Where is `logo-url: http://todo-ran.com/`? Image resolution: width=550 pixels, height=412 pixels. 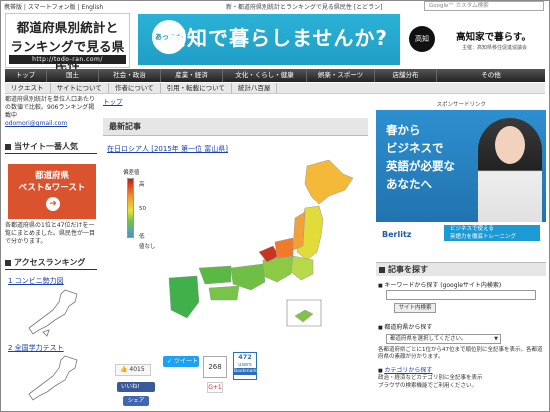
logo-url: http://todo-ran.com/ is located at coordinates (67, 59).